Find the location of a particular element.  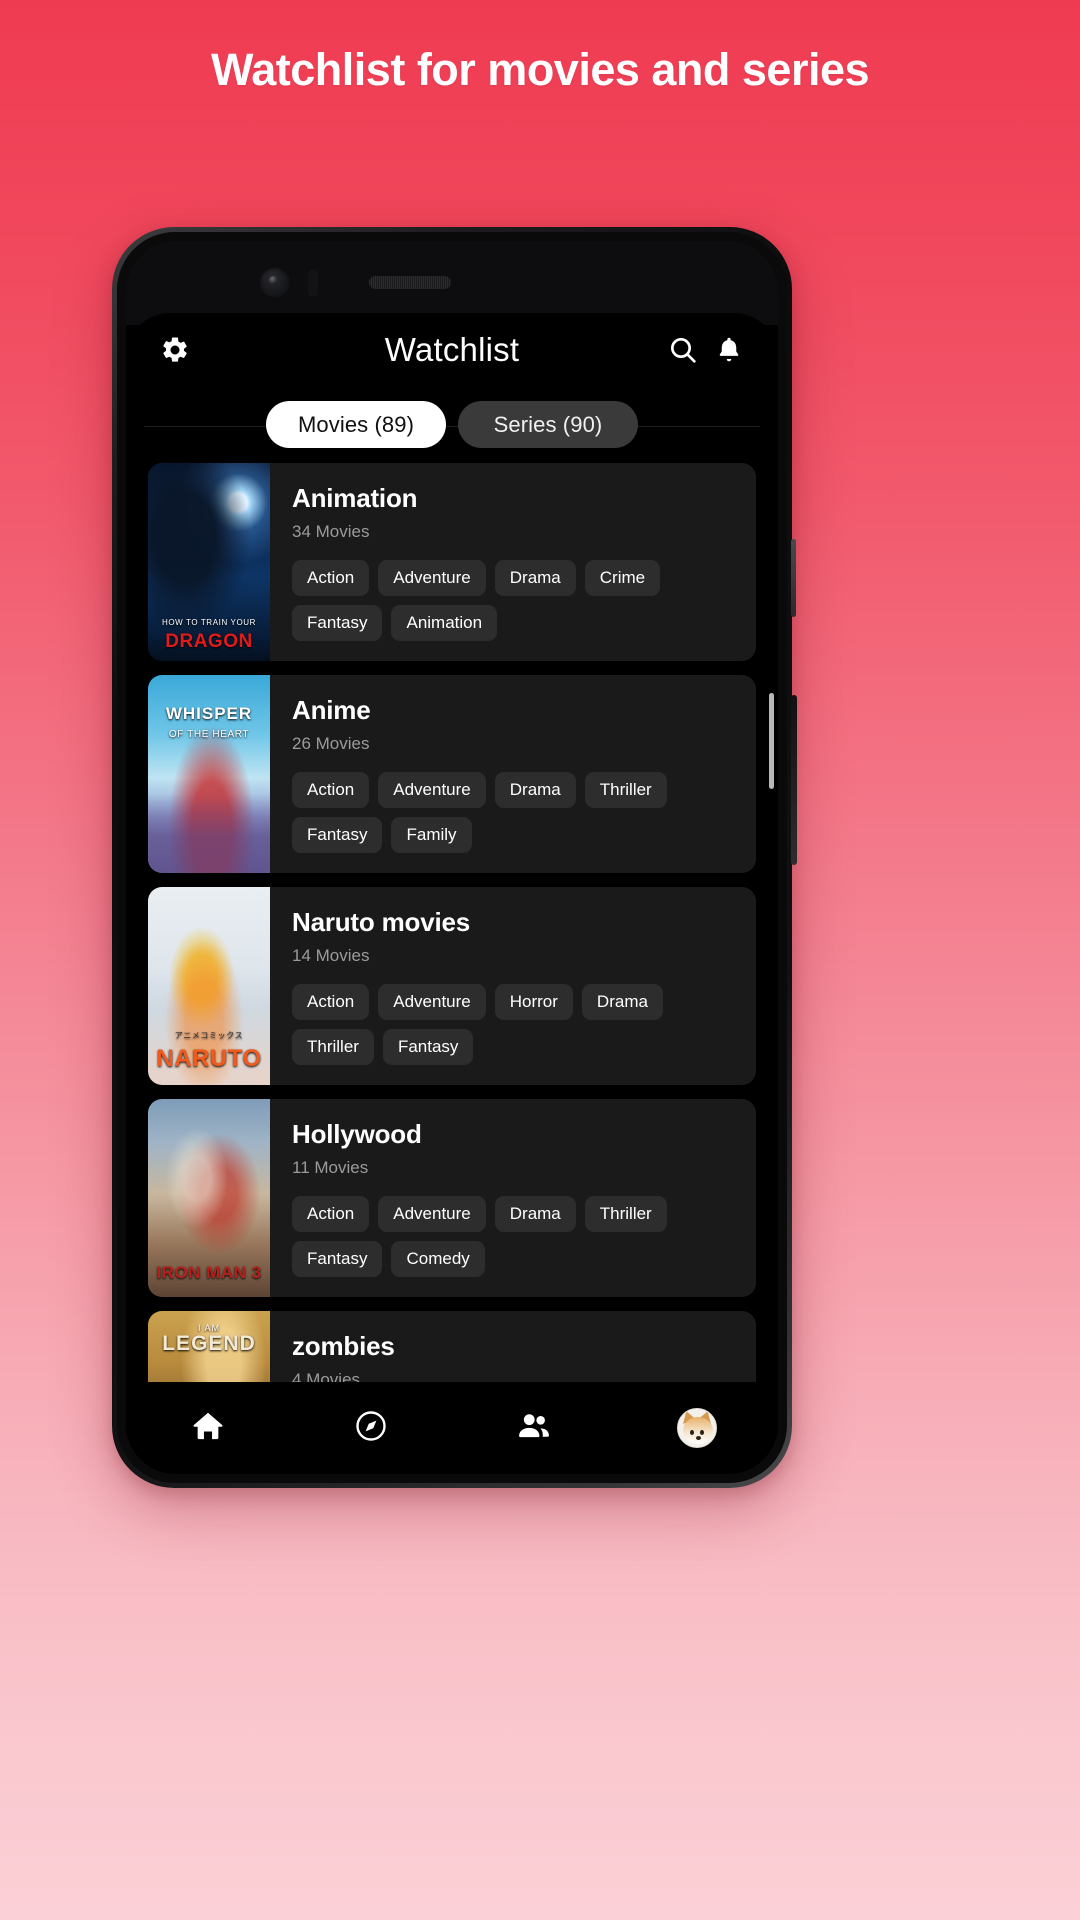

compass-icon is located at coordinates (371, 1428).